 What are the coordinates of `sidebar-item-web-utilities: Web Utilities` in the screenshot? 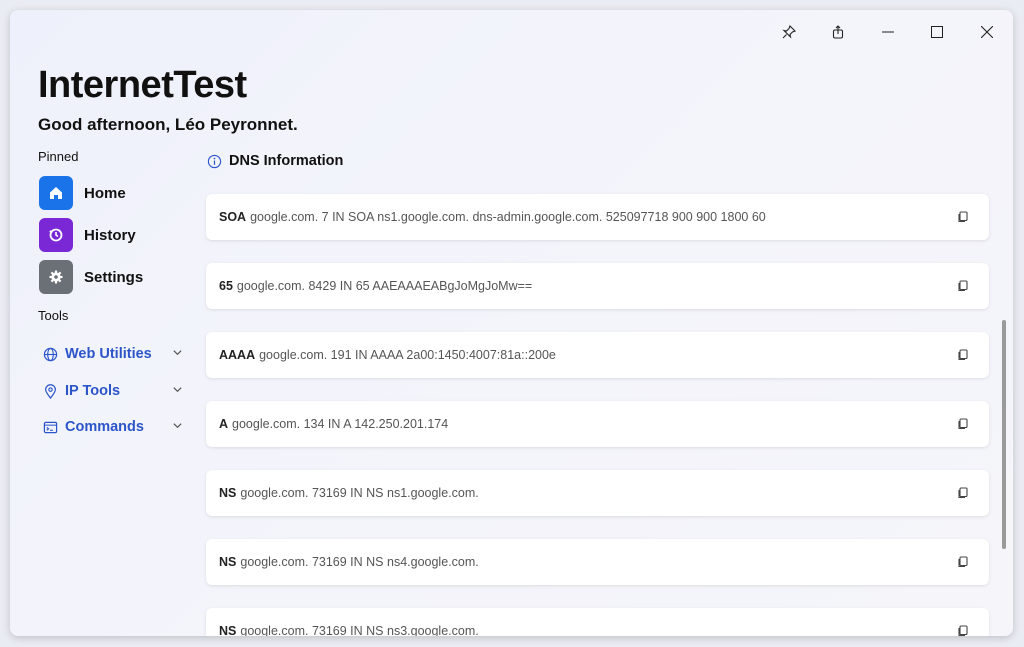 It's located at (113, 354).